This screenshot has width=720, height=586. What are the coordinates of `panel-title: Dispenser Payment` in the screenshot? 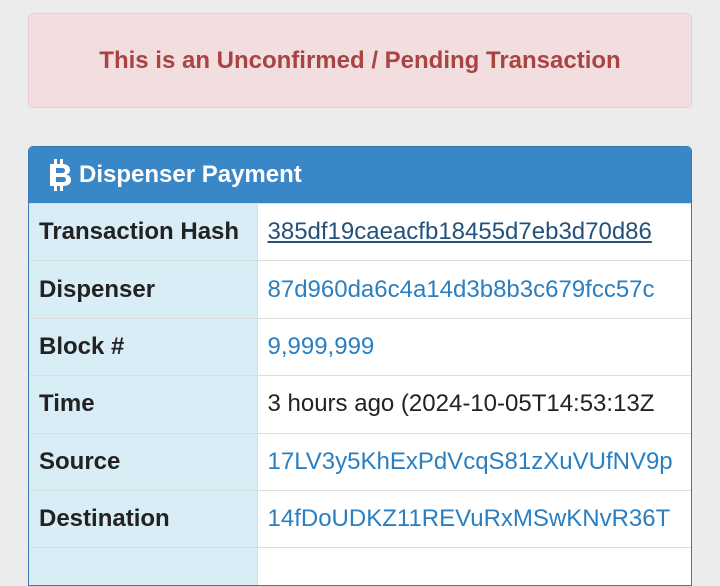 It's located at (190, 174).